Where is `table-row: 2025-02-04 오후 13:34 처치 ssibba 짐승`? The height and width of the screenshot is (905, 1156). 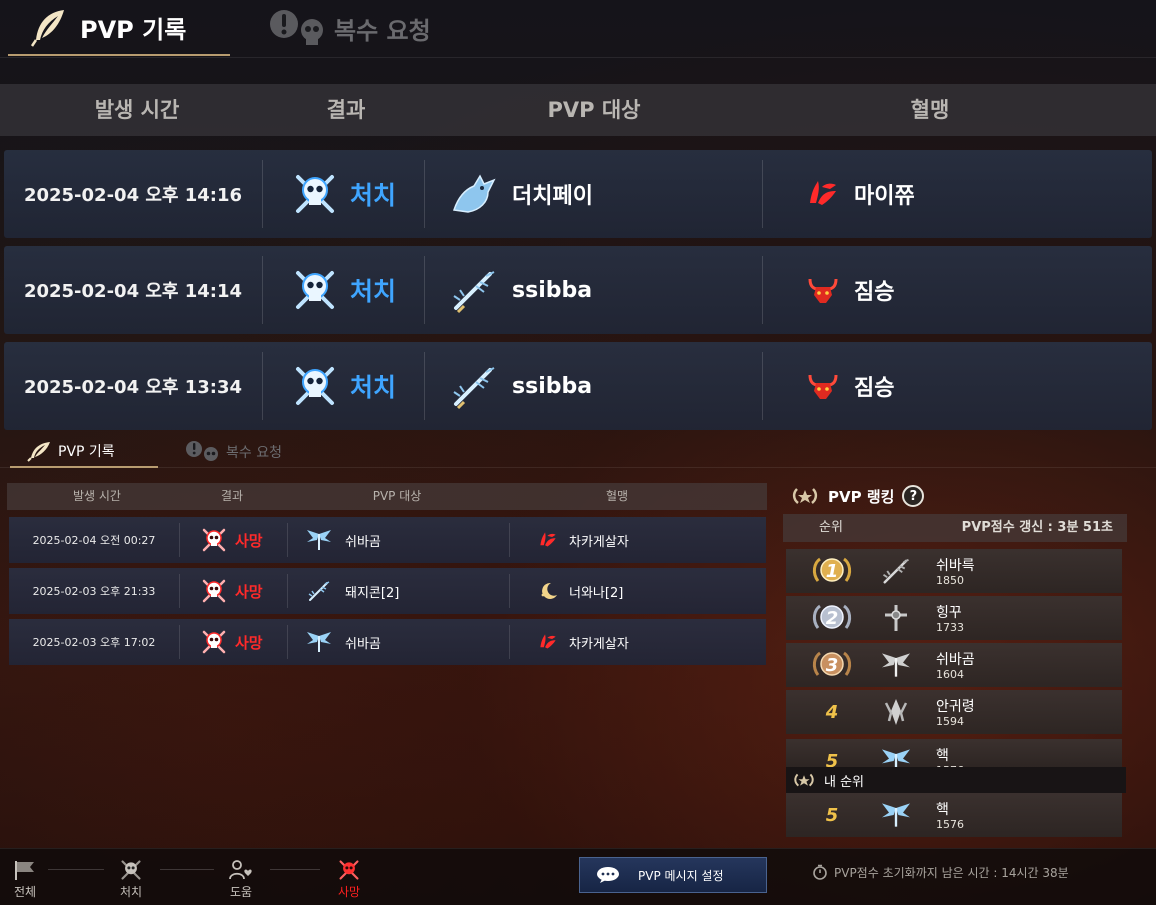
table-row: 2025-02-04 오후 13:34 처치 ssibba 짐승 is located at coordinates (578, 386).